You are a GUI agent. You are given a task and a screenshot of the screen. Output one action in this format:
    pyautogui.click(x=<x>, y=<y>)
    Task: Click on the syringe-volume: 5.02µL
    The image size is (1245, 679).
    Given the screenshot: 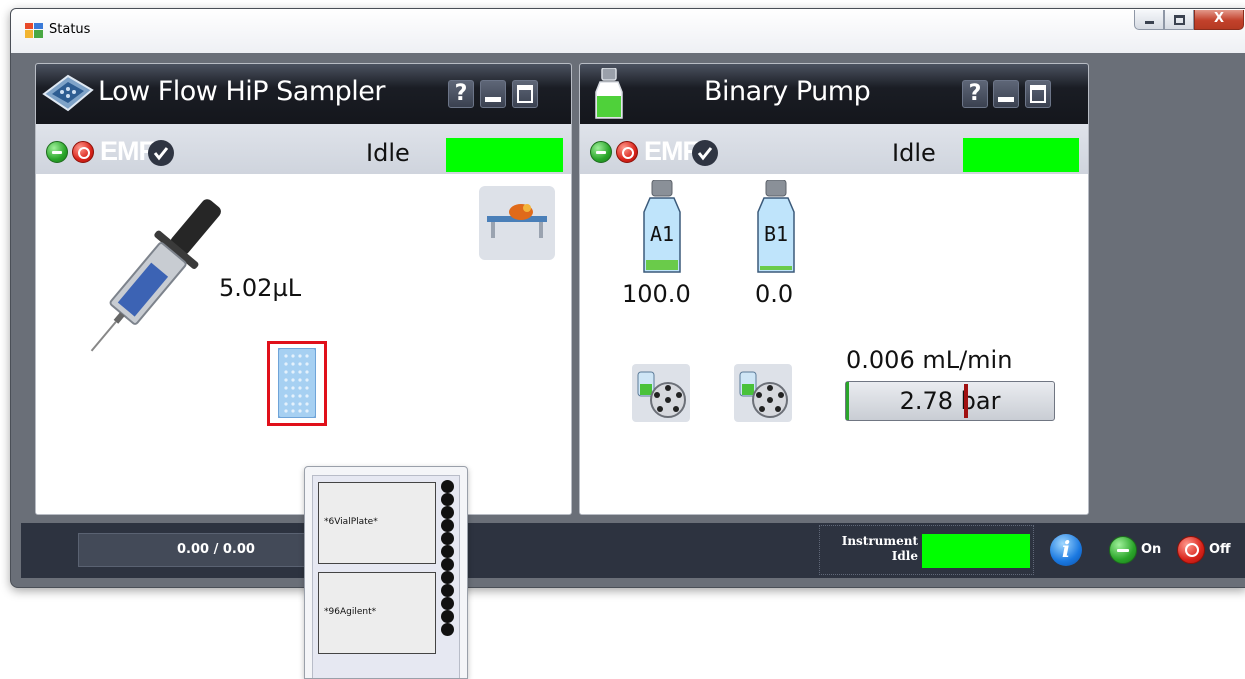 What is the action you would take?
    pyautogui.click(x=260, y=288)
    